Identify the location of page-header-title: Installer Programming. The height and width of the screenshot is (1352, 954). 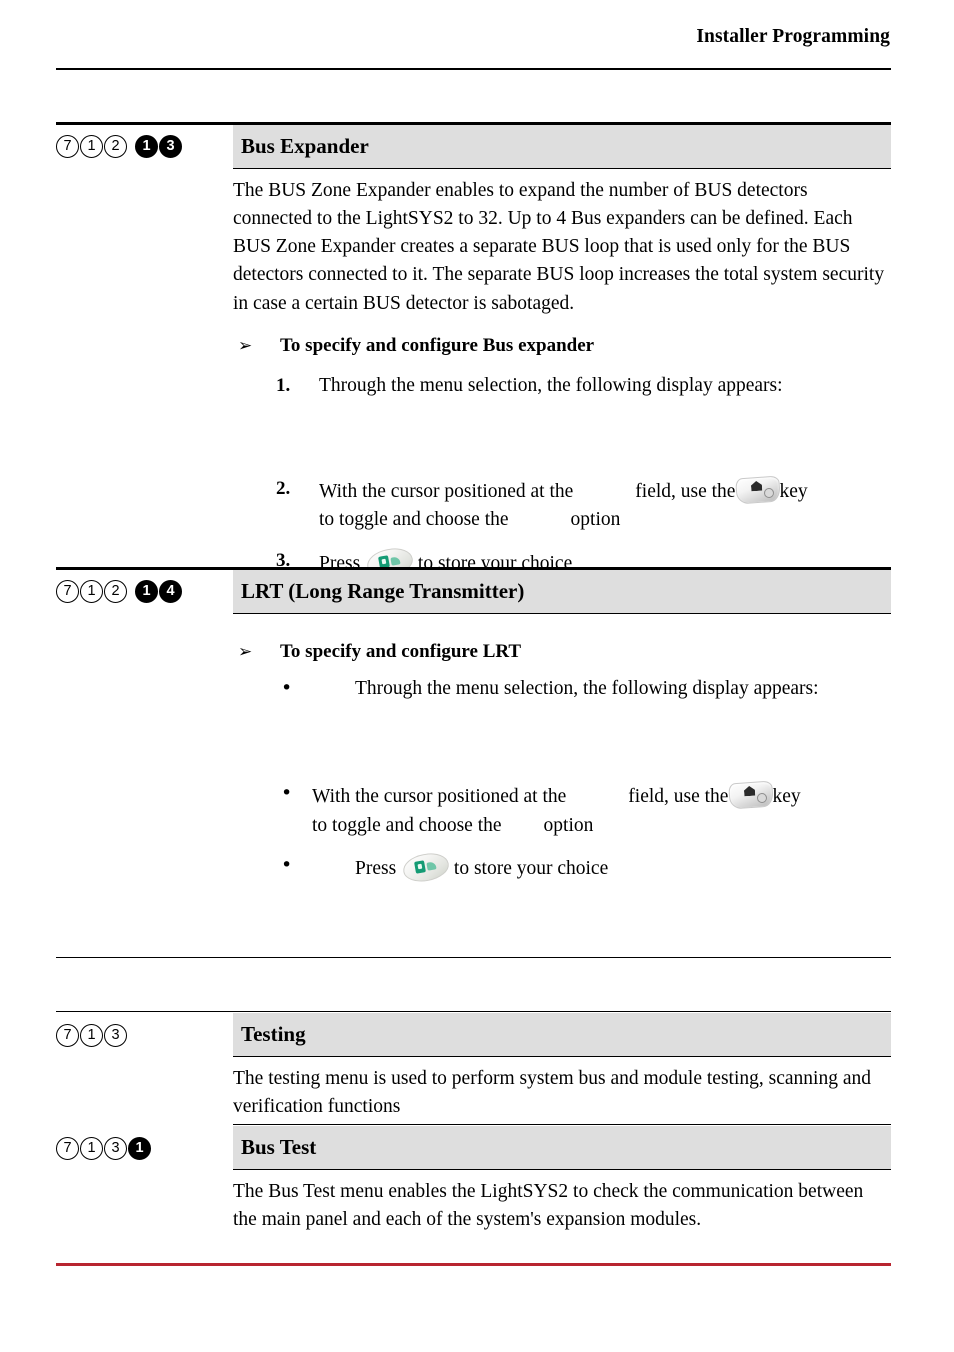
(793, 36).